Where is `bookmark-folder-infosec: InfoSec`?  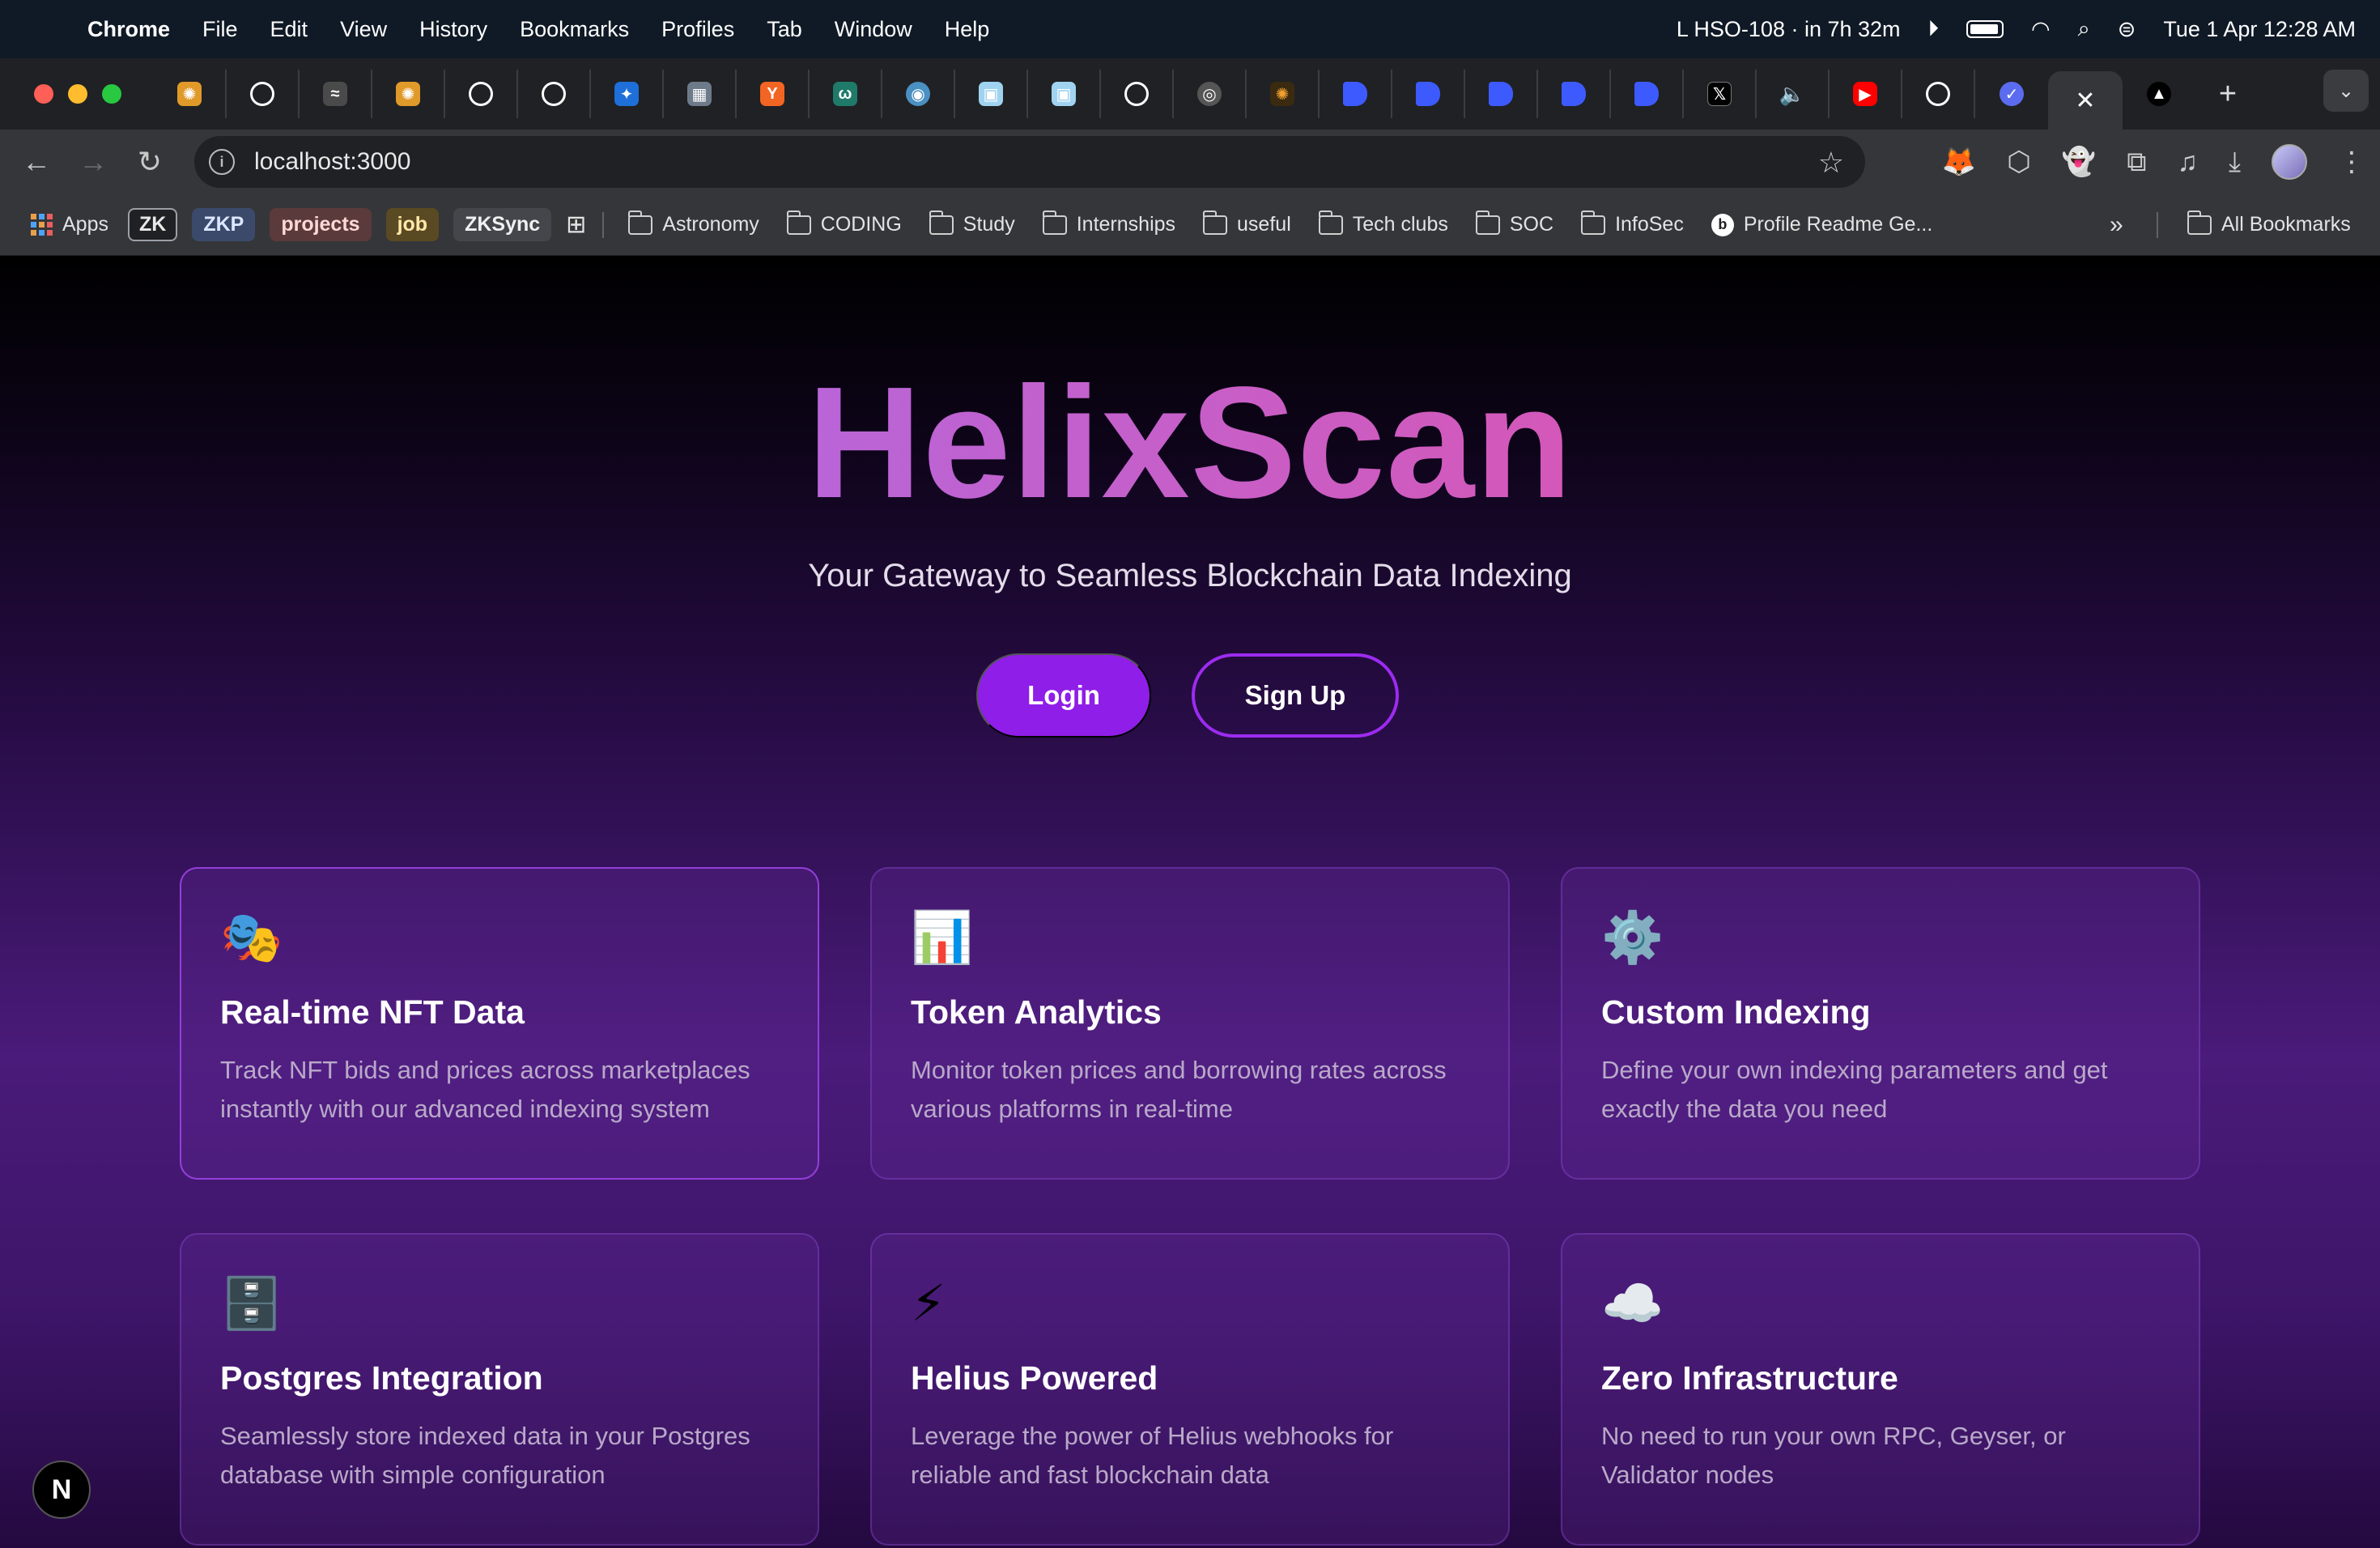
bookmark-folder-infosec: InfoSec is located at coordinates (1633, 223).